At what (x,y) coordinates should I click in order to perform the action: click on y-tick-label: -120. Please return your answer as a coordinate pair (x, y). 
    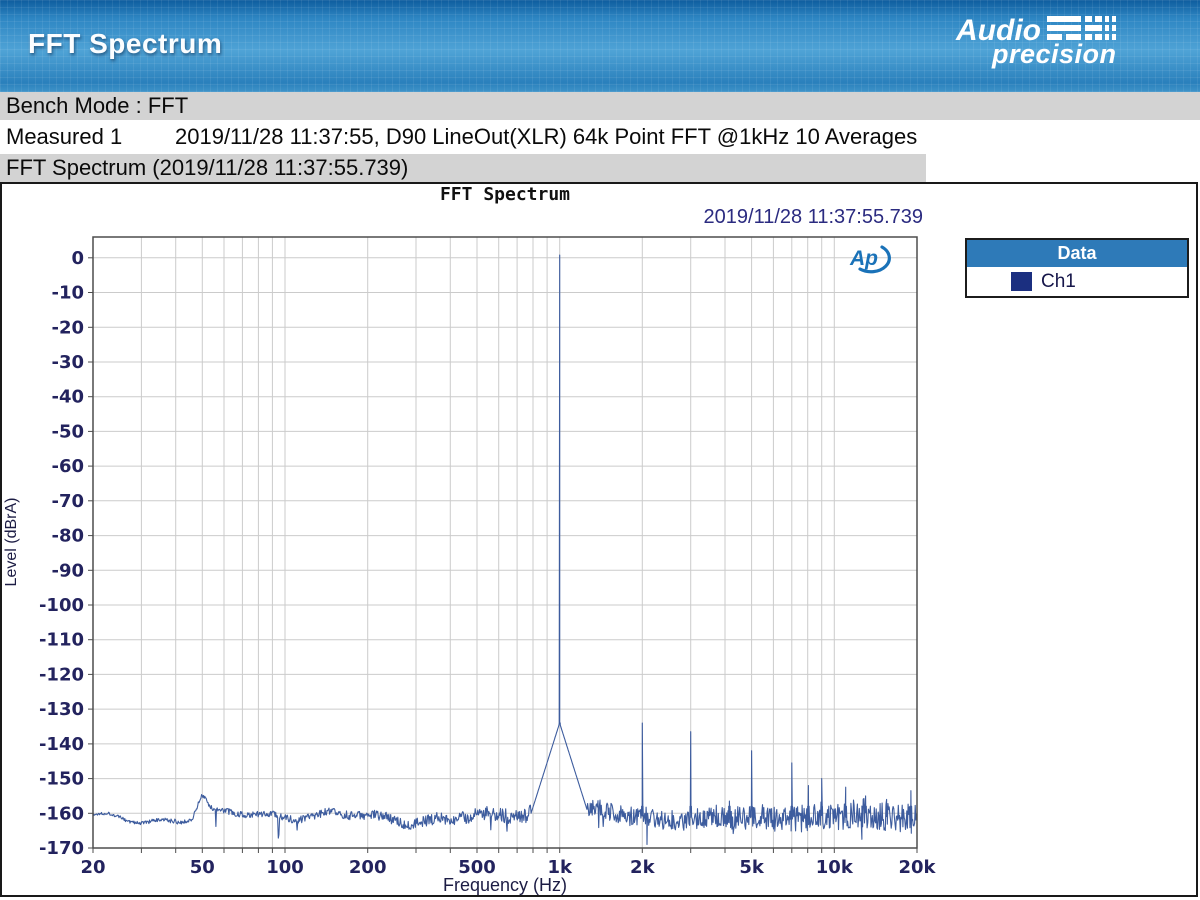
    Looking at the image, I should click on (61, 674).